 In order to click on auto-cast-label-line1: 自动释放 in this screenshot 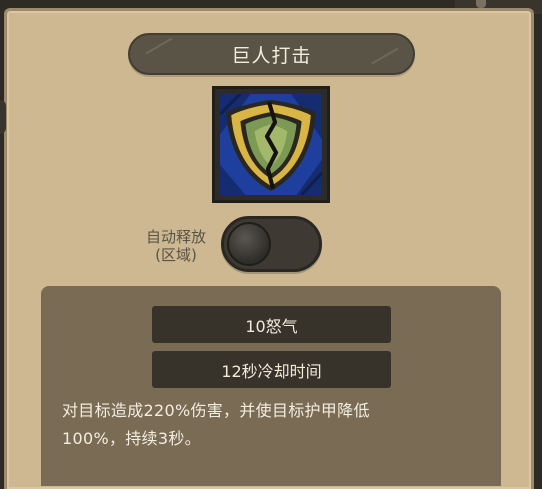, I will do `click(175, 237)`.